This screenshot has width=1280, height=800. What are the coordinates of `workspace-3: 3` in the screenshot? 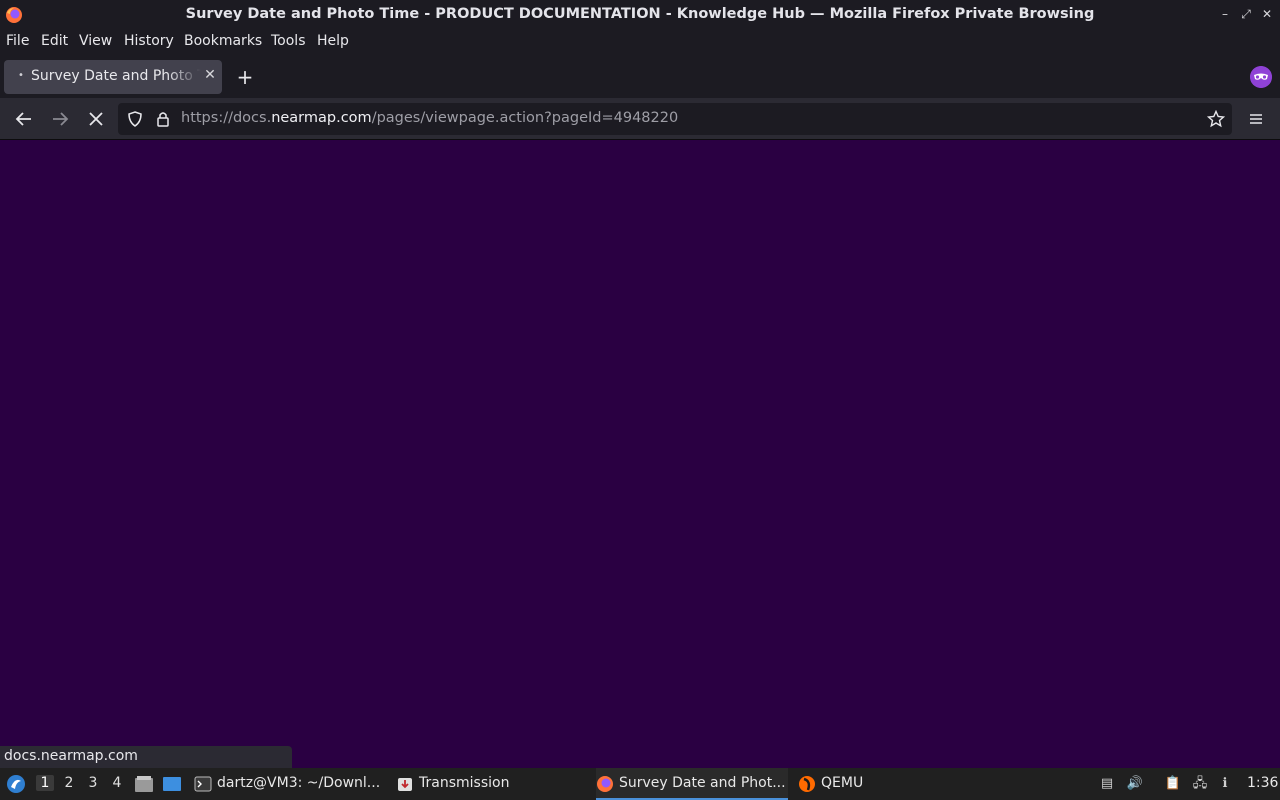 It's located at (93, 783).